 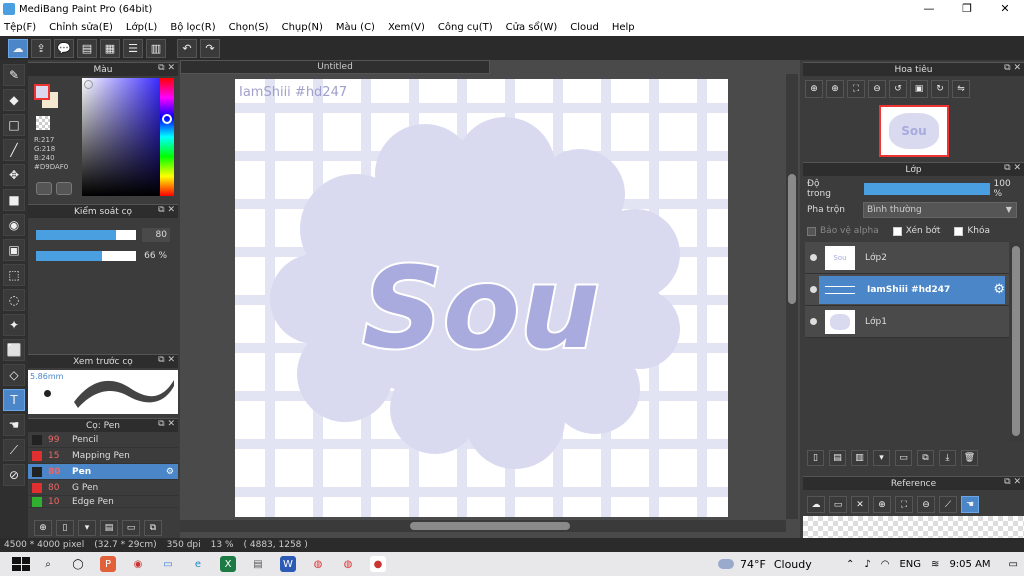 I want to click on powerpoint-icon: P, so click(x=108, y=564).